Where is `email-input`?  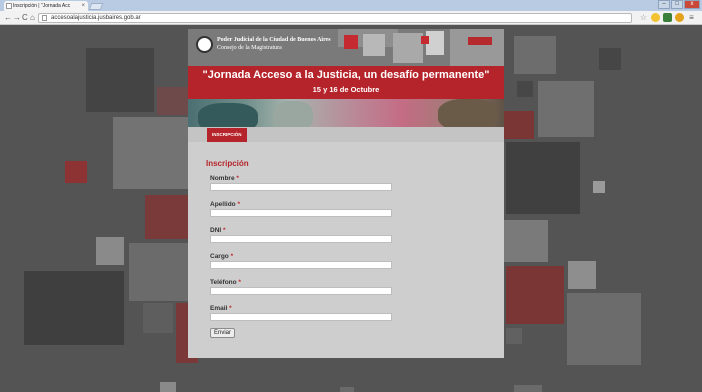 email-input is located at coordinates (301, 317).